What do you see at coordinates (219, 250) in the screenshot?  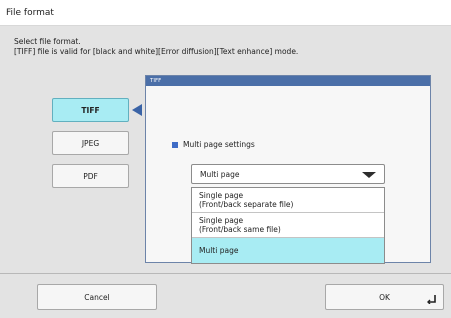 I see `option-line-1: Multi page` at bounding box center [219, 250].